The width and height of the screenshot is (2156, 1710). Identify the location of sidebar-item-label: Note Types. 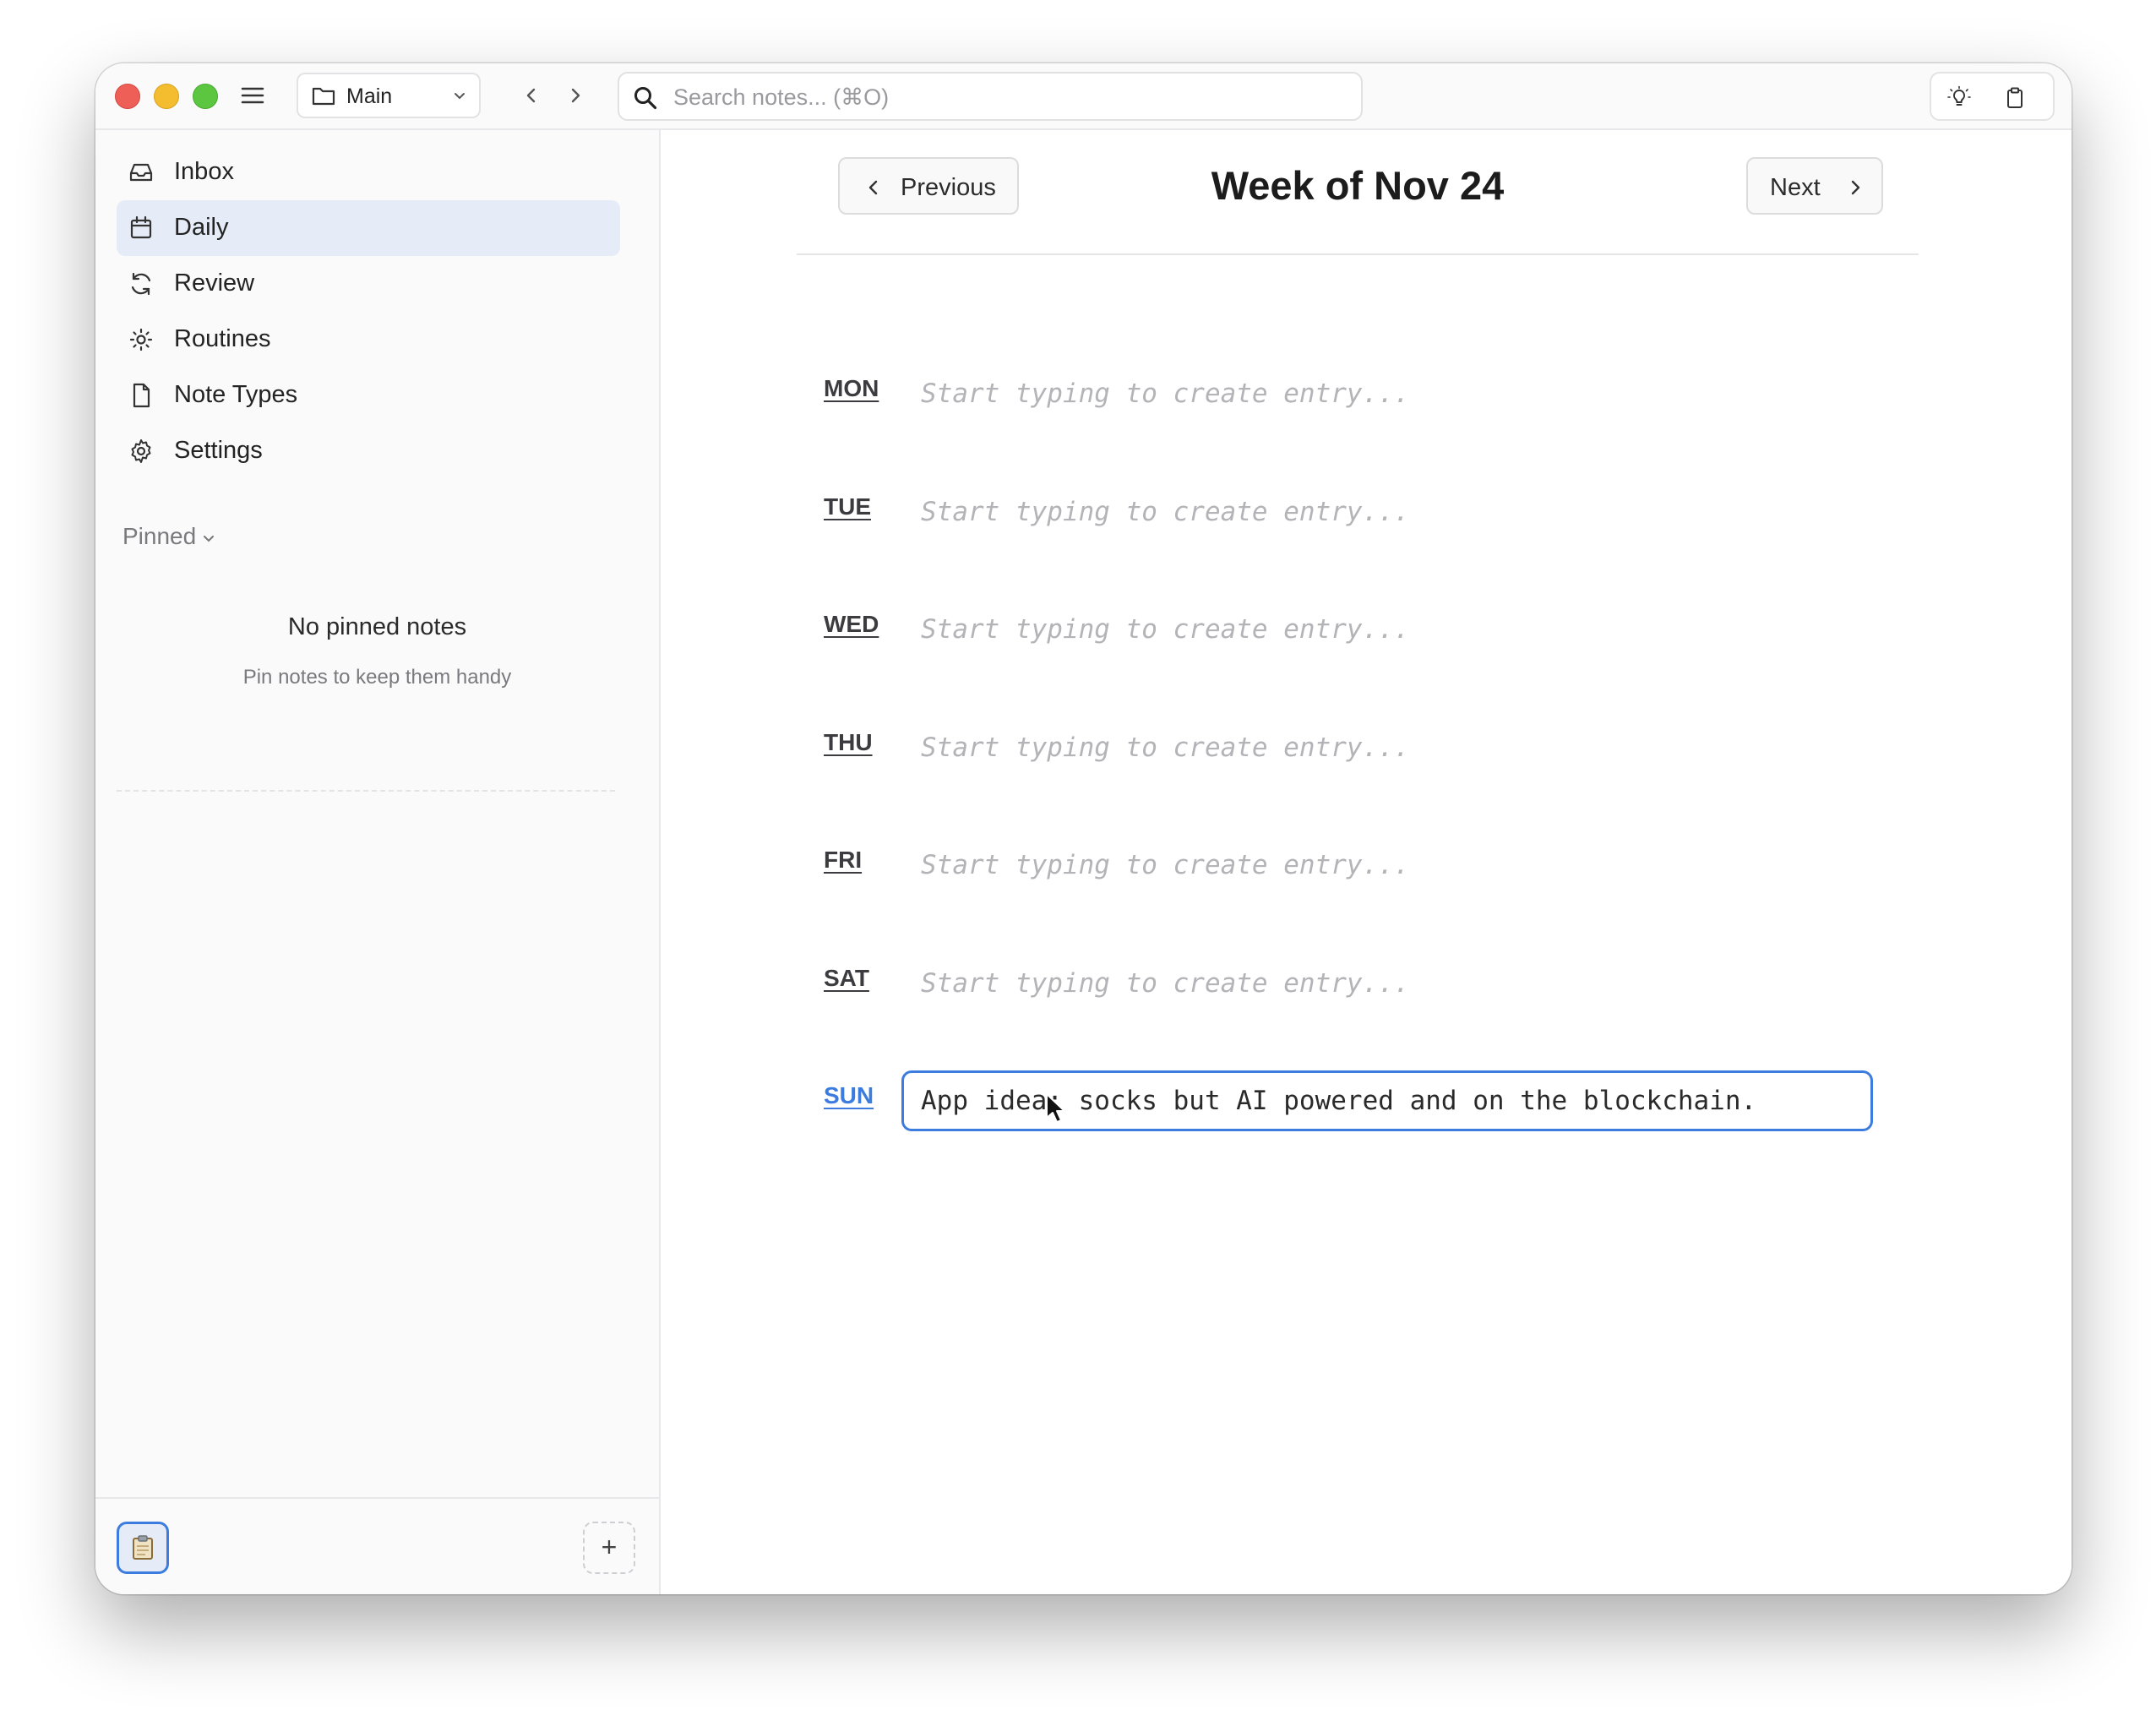
(236, 394).